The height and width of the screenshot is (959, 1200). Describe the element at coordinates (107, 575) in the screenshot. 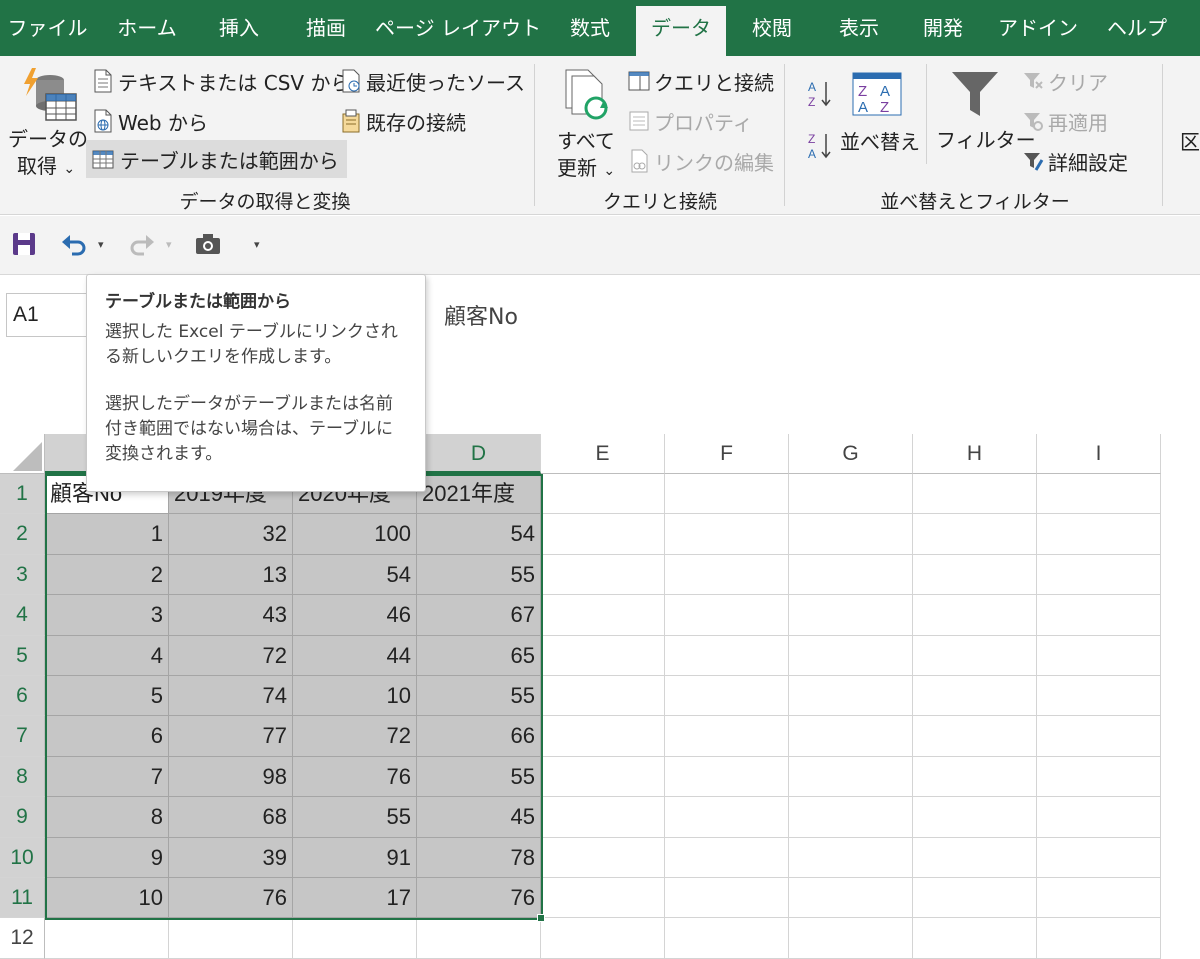

I see `table-data-cell: 2` at that location.